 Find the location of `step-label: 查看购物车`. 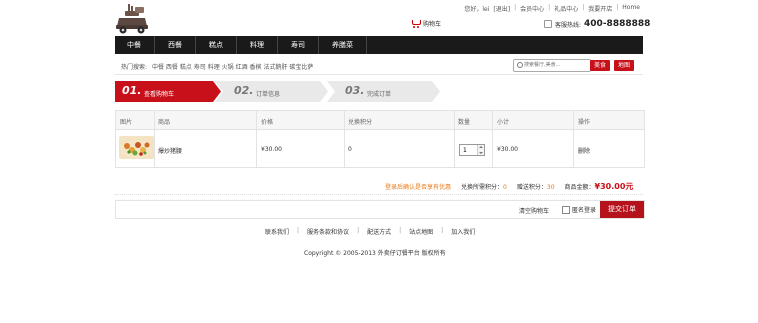

step-label: 查看购物车 is located at coordinates (159, 94).